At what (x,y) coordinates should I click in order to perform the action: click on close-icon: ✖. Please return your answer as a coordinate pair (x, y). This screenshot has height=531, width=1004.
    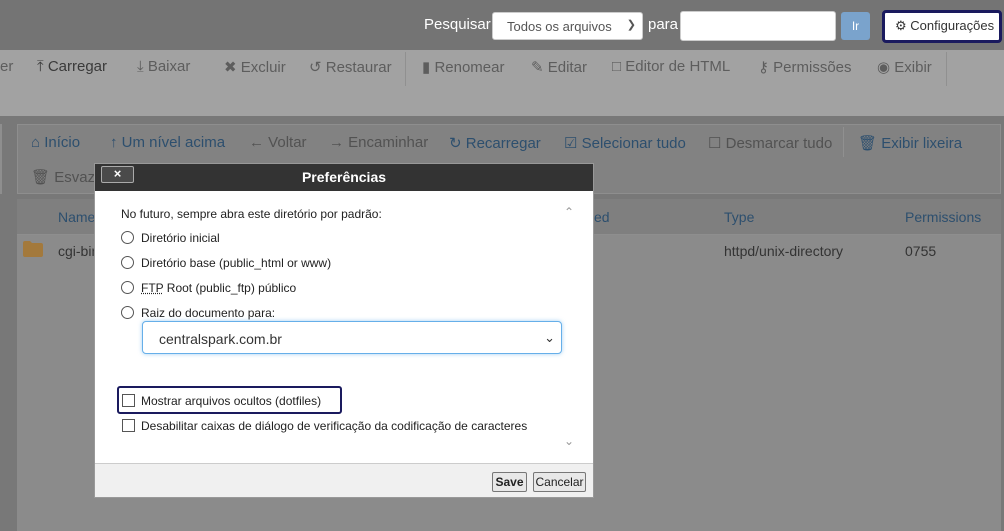
    Looking at the image, I should click on (230, 67).